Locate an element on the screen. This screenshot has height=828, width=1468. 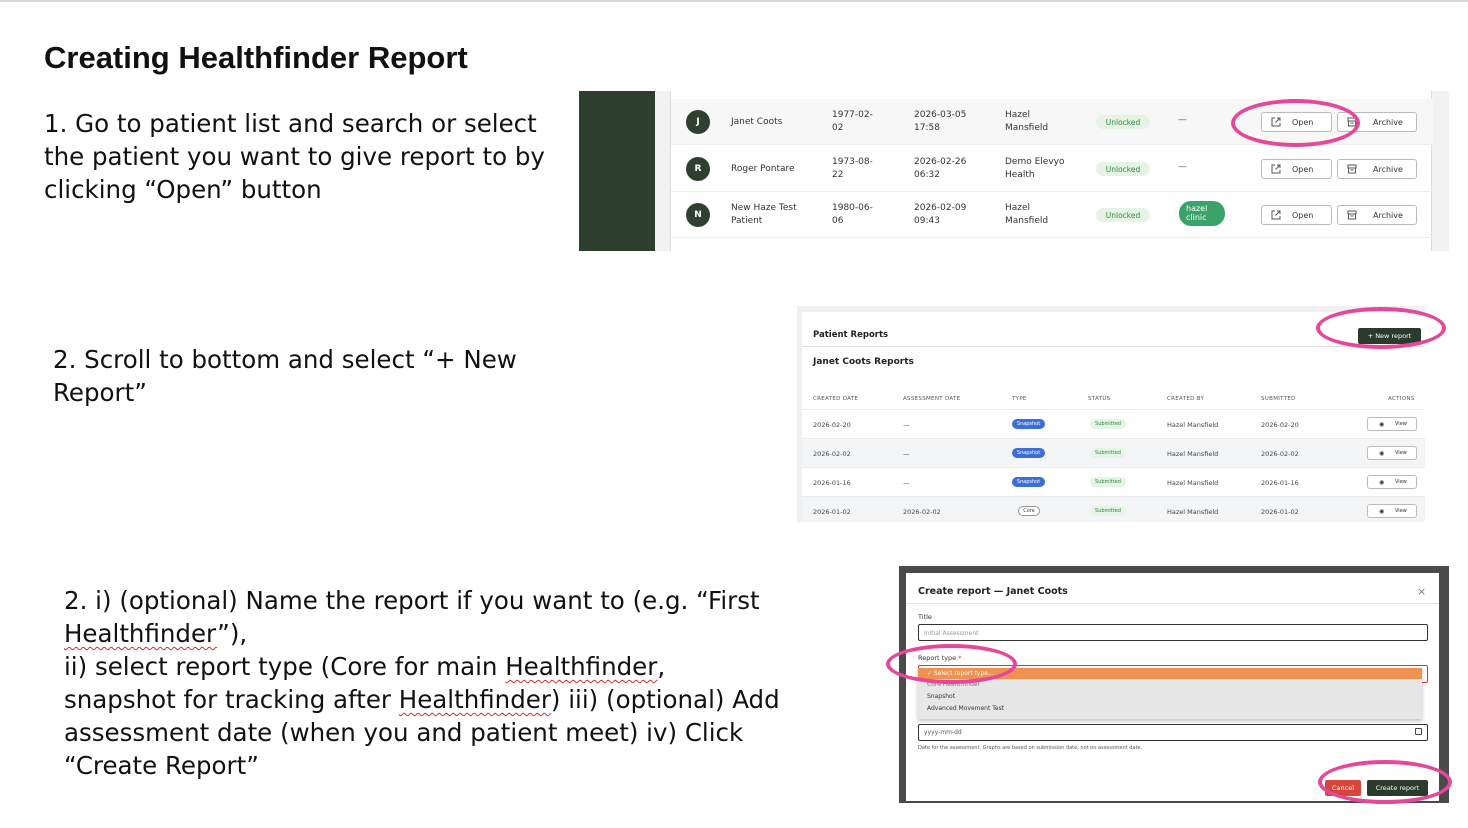
date-placeholder: yyyy-mm-dd is located at coordinates (943, 732).